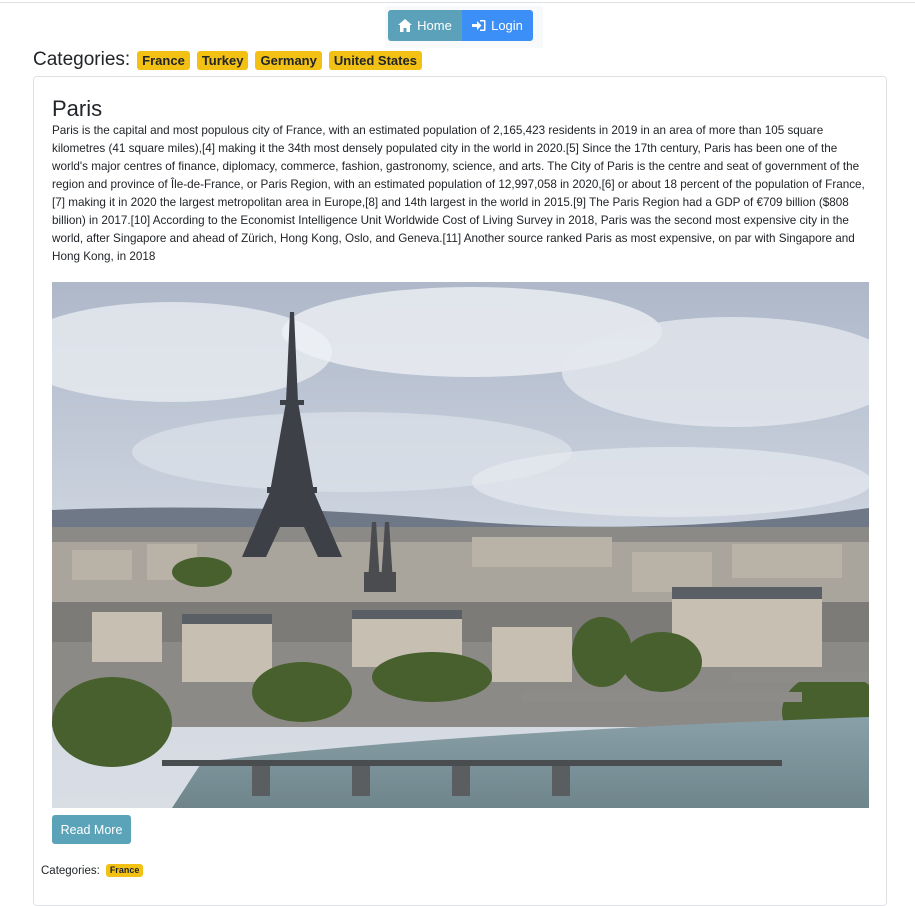 This screenshot has width=915, height=906. Describe the element at coordinates (222, 60) in the screenshot. I see `category-badge-turkey: Turkey` at that location.